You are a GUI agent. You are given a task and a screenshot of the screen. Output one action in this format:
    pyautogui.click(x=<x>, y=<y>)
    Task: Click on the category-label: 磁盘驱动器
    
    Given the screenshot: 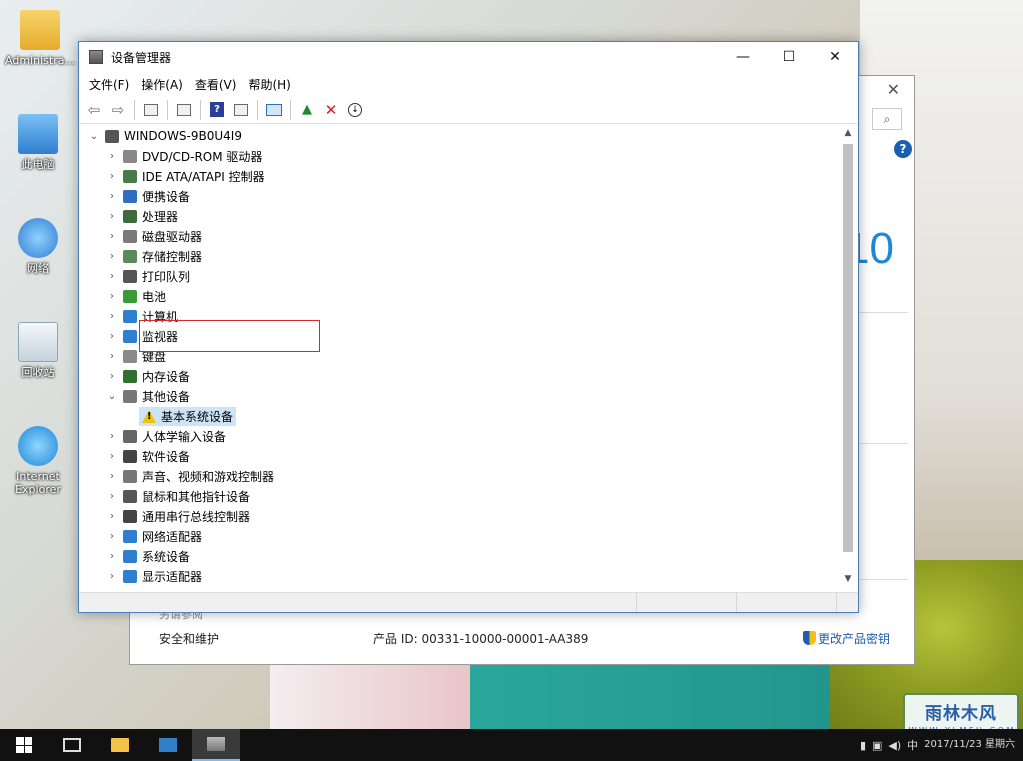 What is the action you would take?
    pyautogui.click(x=172, y=236)
    